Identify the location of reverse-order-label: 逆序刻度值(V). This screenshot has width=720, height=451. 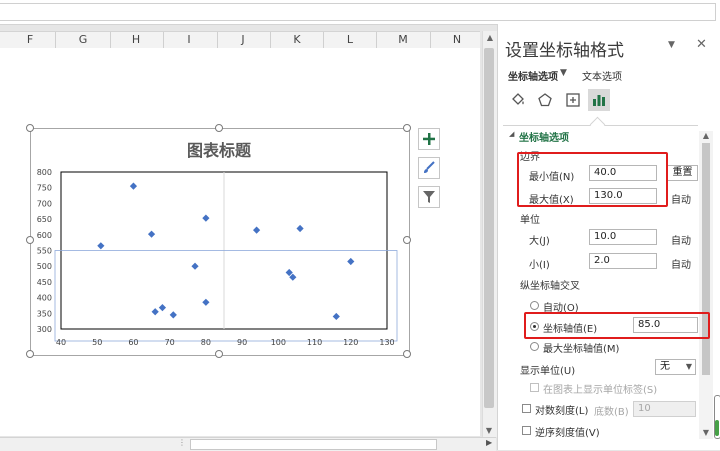
(567, 431).